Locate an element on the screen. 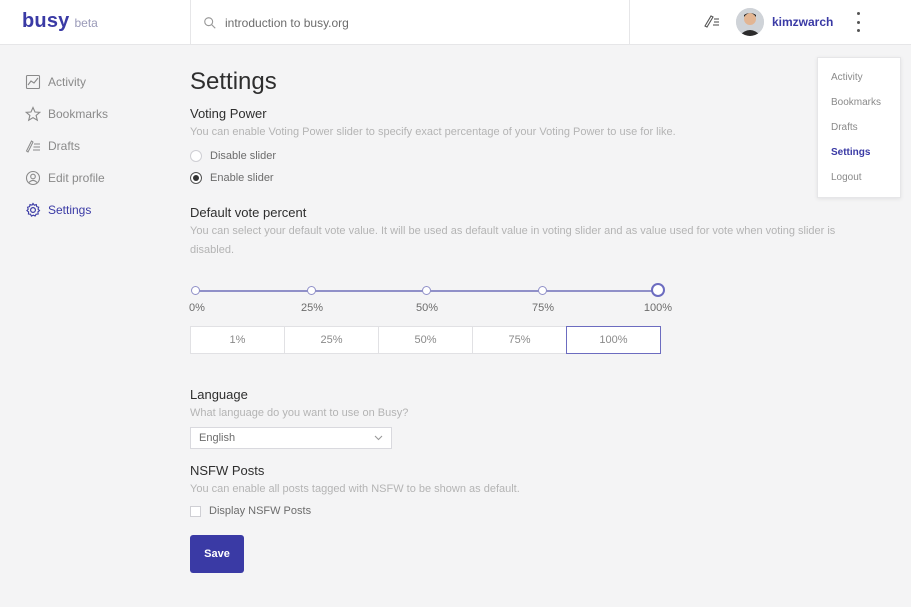 The image size is (911, 607). slider-label-50: 50% is located at coordinates (427, 308).